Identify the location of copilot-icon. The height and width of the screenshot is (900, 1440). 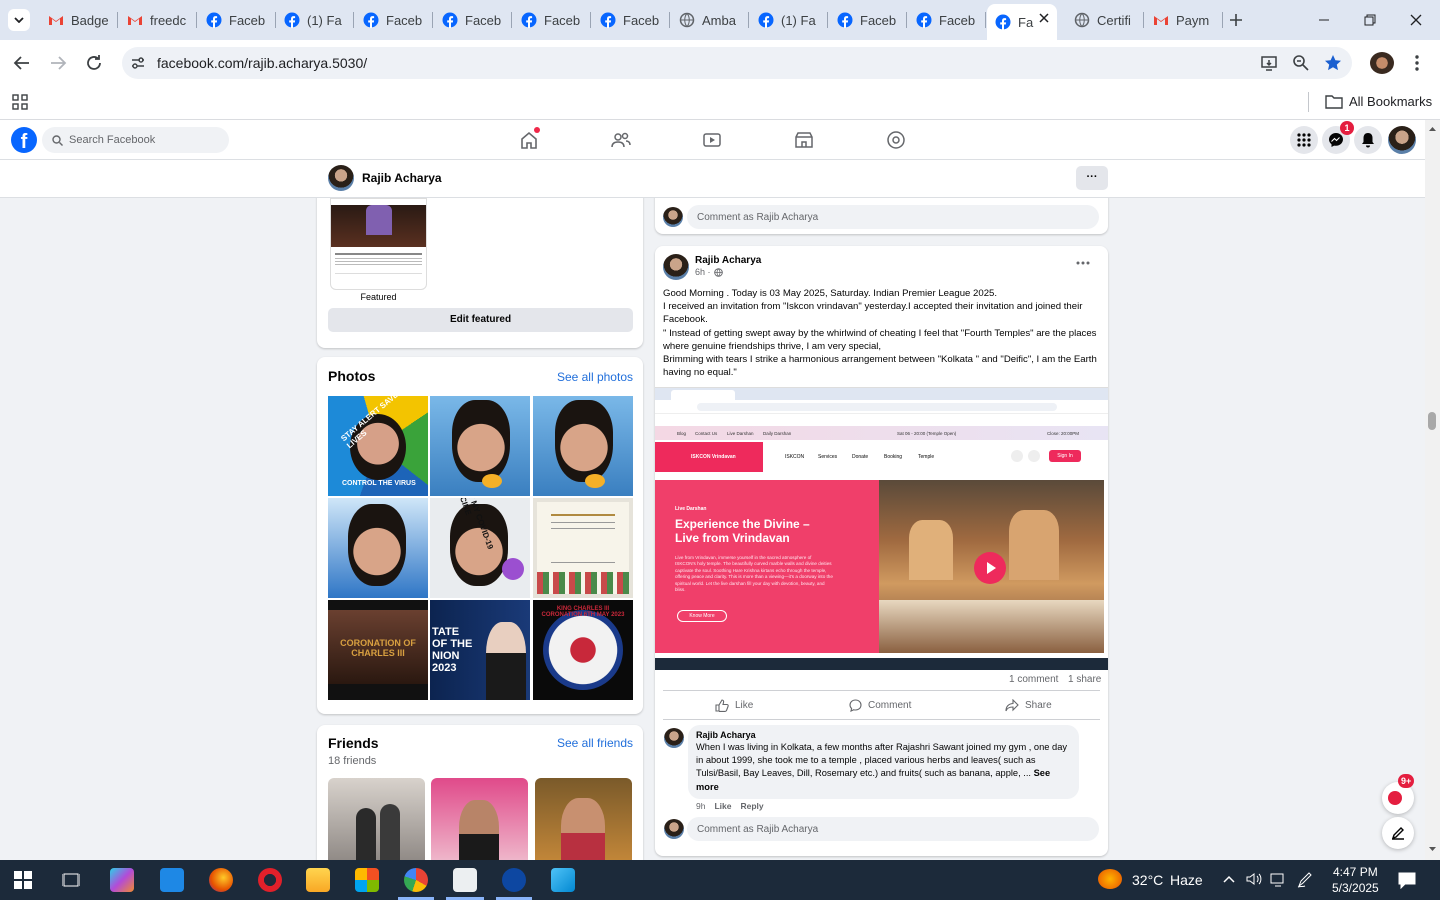
(122, 880).